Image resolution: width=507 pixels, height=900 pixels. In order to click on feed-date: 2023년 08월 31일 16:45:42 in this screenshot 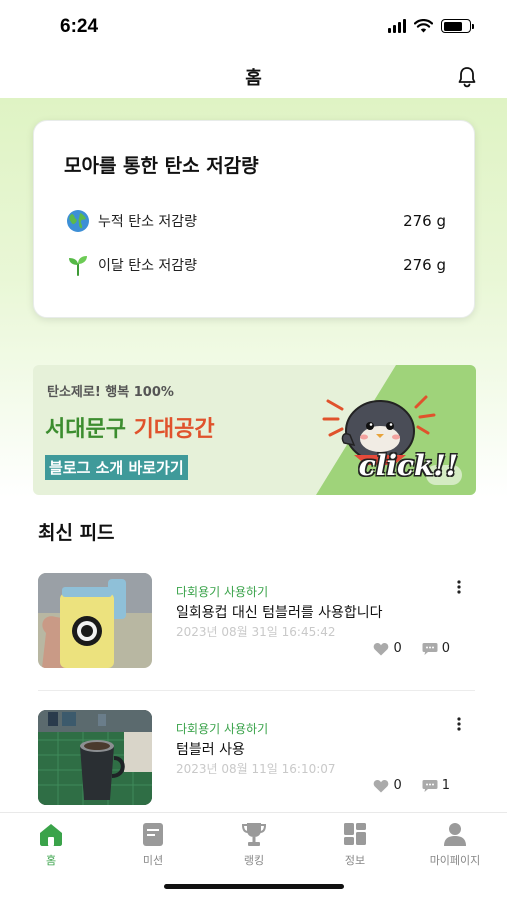, I will do `click(256, 632)`.